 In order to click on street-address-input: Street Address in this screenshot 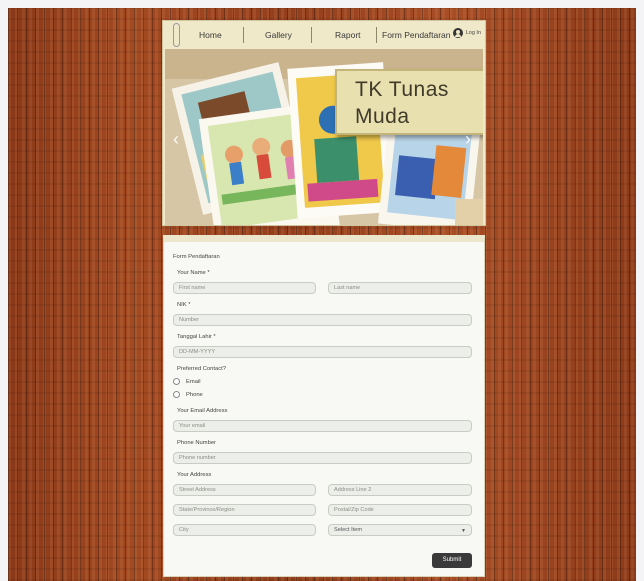, I will do `click(244, 490)`.